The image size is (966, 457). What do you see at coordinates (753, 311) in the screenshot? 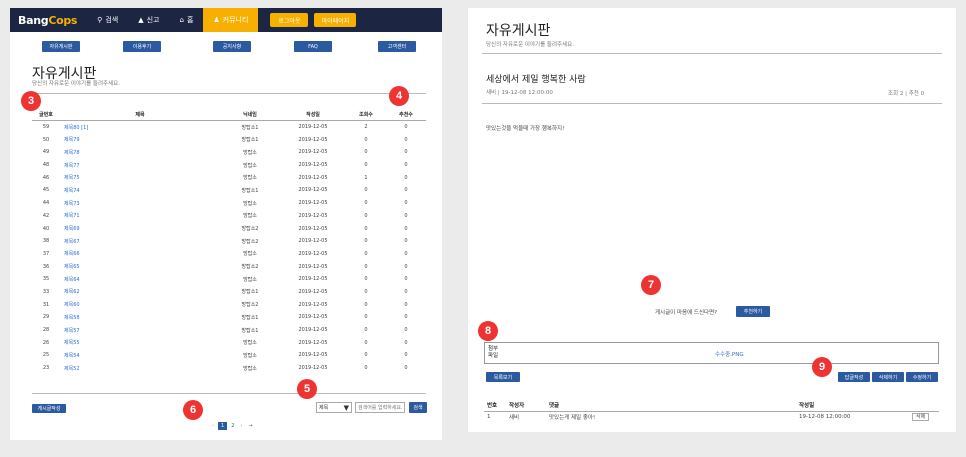
I see `recommend-button: 추천하기` at bounding box center [753, 311].